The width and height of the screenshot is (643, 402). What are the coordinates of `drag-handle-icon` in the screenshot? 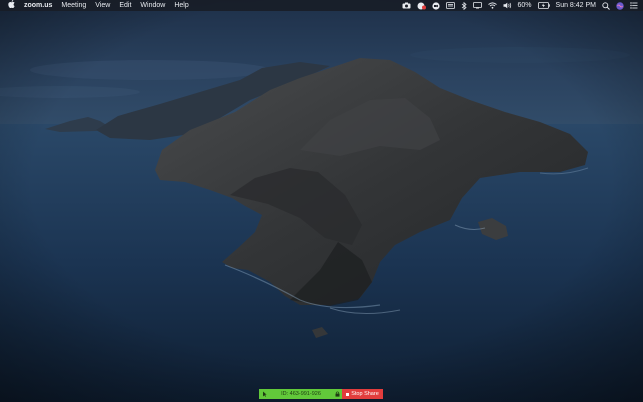 It's located at (264, 394).